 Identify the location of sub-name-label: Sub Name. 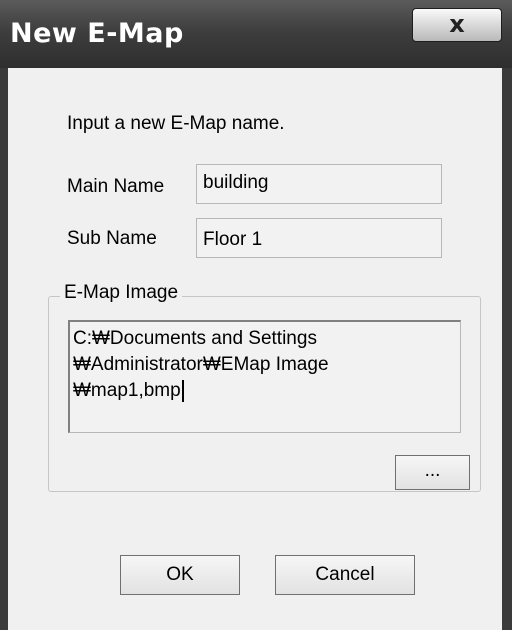
(112, 238).